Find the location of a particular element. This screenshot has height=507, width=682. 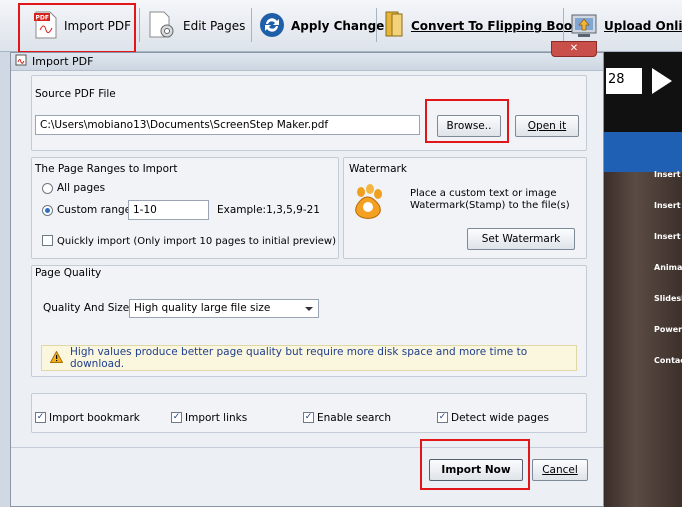

apply-change-button: Apply Change is located at coordinates (321, 26).